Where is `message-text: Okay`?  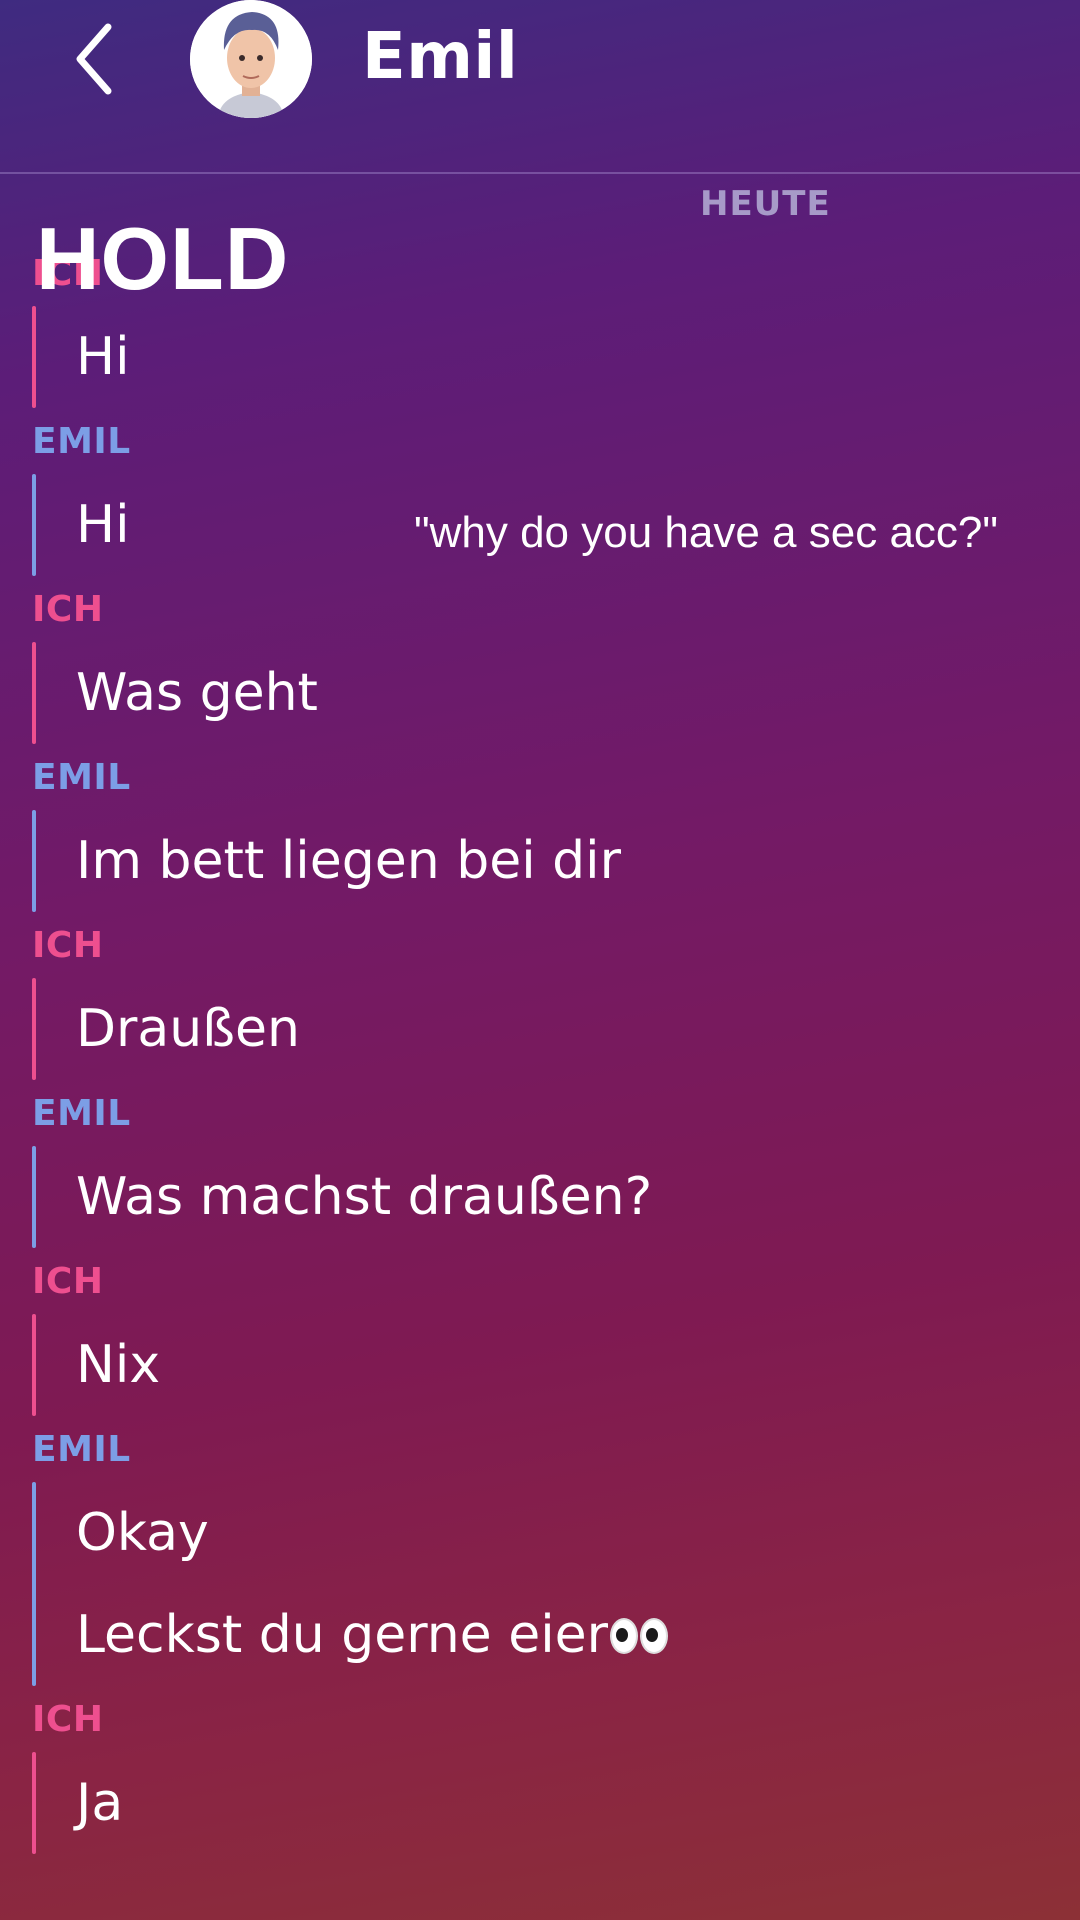 message-text: Okay is located at coordinates (578, 1533).